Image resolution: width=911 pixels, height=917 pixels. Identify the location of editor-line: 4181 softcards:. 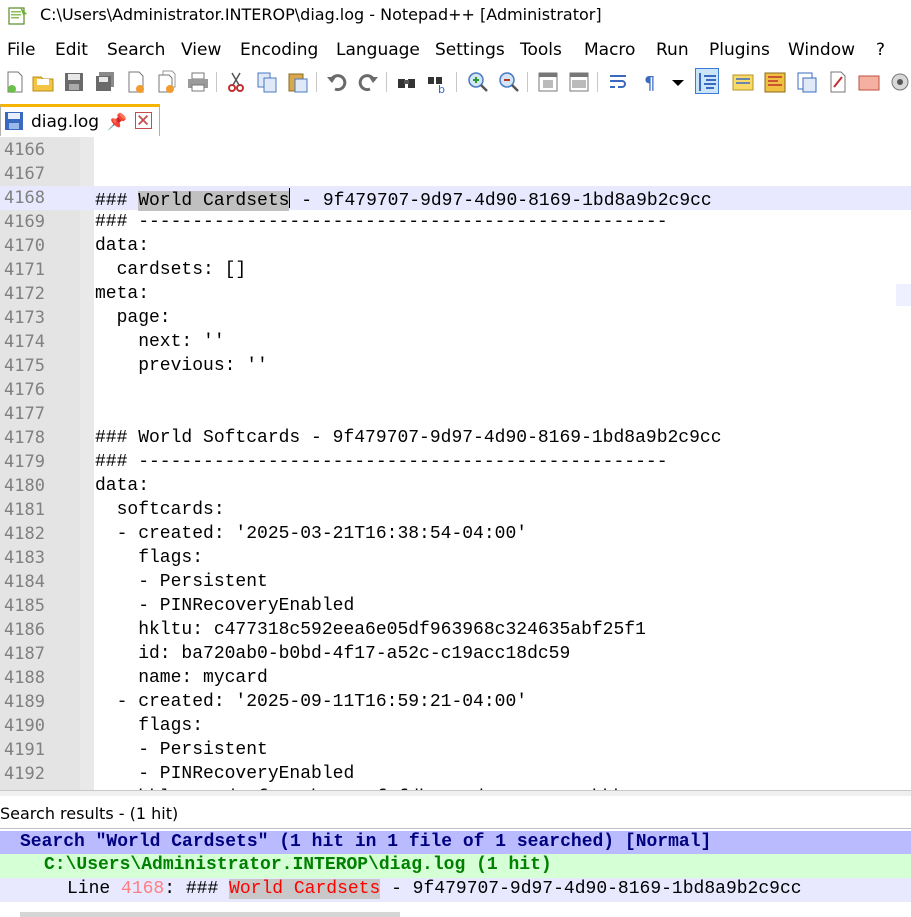
(455, 510).